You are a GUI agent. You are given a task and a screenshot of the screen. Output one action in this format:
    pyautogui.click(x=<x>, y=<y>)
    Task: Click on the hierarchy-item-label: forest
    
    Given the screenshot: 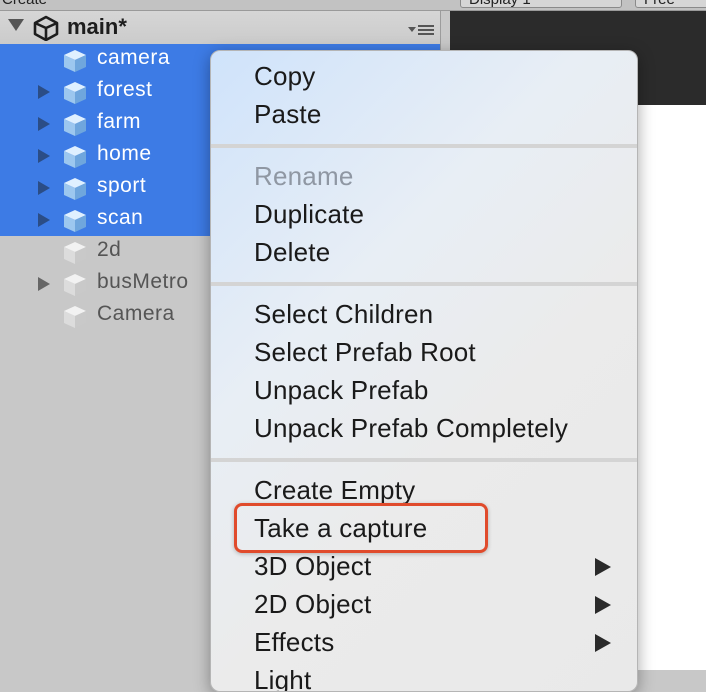 What is the action you would take?
    pyautogui.click(x=125, y=89)
    